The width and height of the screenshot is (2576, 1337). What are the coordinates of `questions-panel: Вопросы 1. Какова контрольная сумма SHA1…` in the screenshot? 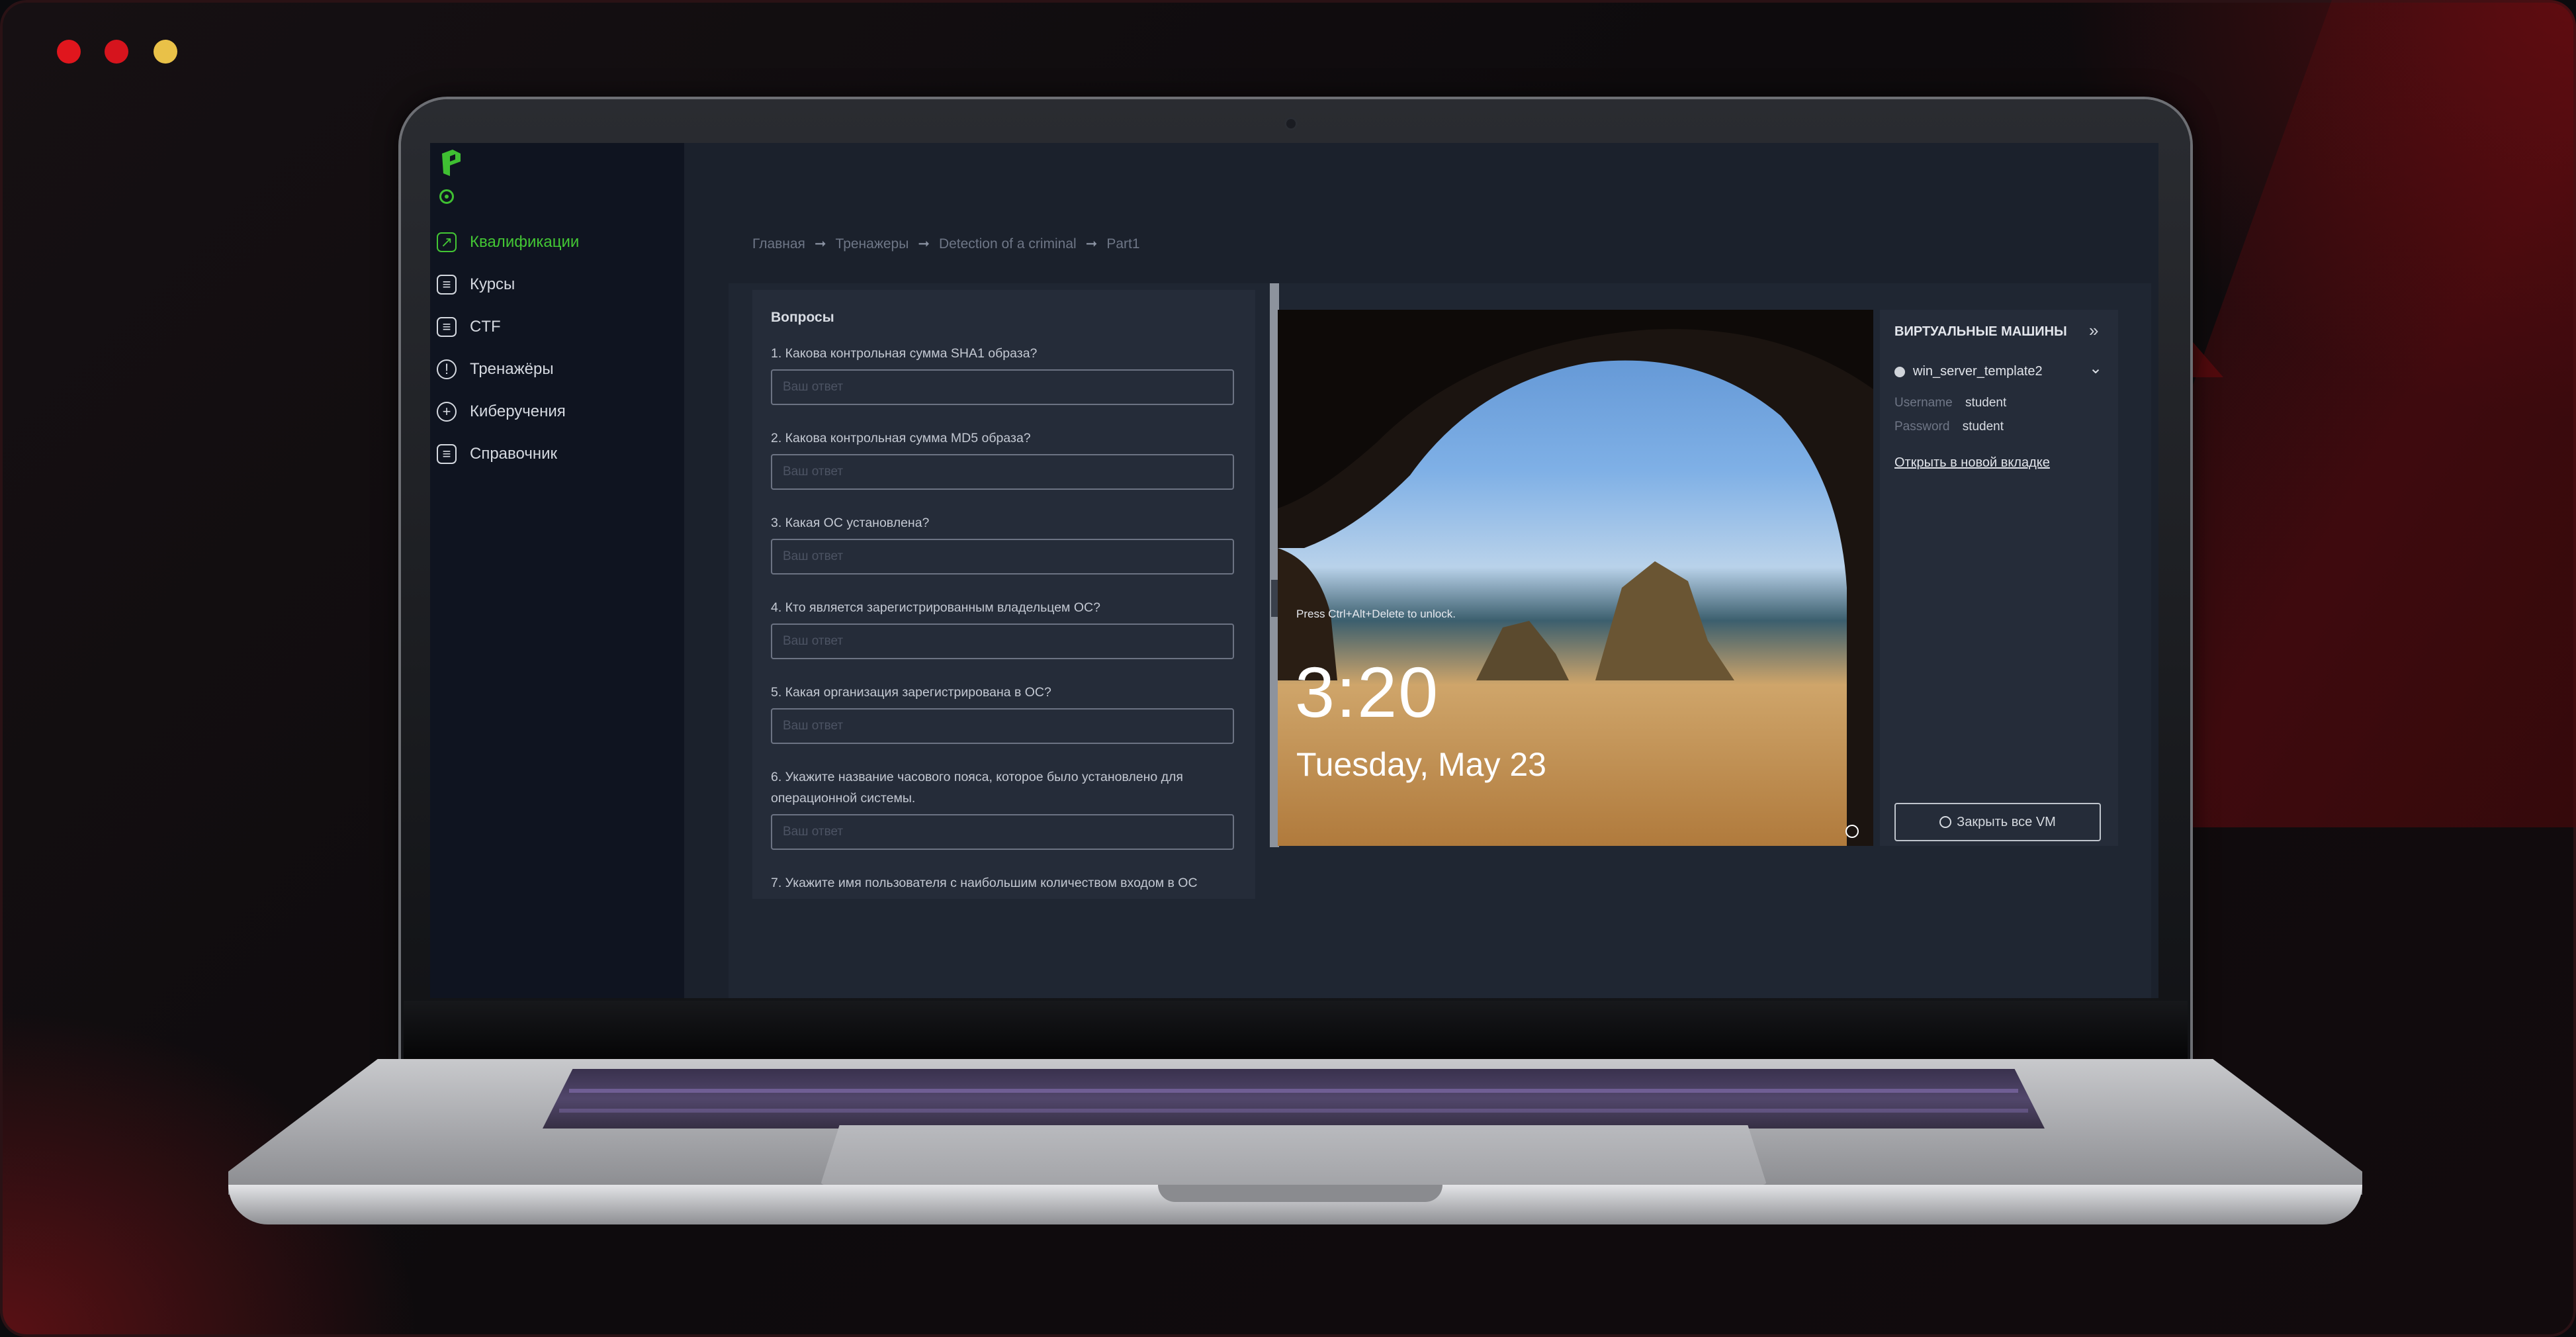 It's located at (1003, 594).